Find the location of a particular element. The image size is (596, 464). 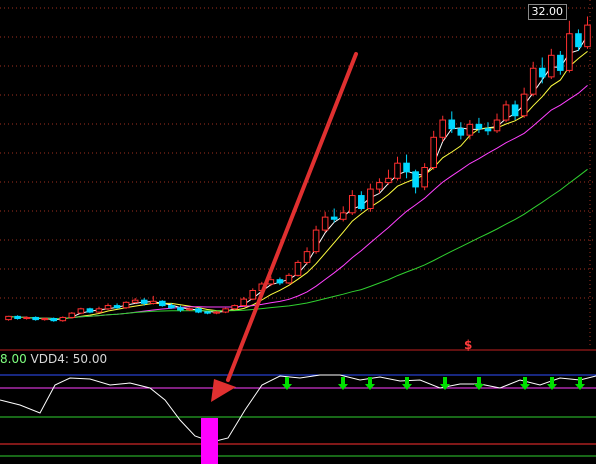

indicator-label: VDD4: 50.00 is located at coordinates (69, 359).